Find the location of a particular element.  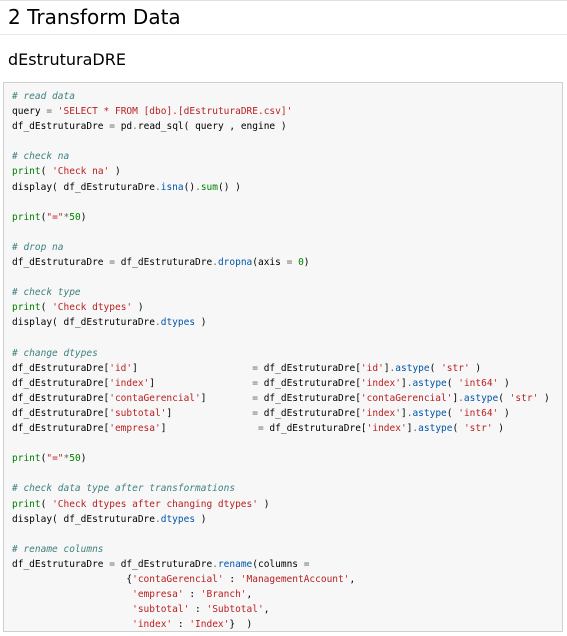

code-line: print( 'Check dtypes' ) is located at coordinates (285, 307).